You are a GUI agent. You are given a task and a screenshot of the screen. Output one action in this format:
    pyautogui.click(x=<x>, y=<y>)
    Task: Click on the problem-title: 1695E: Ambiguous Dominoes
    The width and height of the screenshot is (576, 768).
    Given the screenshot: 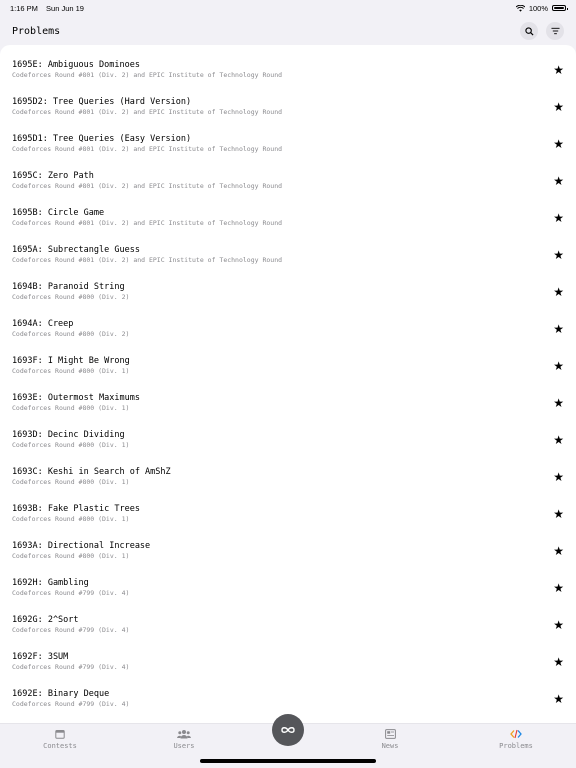 What is the action you would take?
    pyautogui.click(x=76, y=64)
    